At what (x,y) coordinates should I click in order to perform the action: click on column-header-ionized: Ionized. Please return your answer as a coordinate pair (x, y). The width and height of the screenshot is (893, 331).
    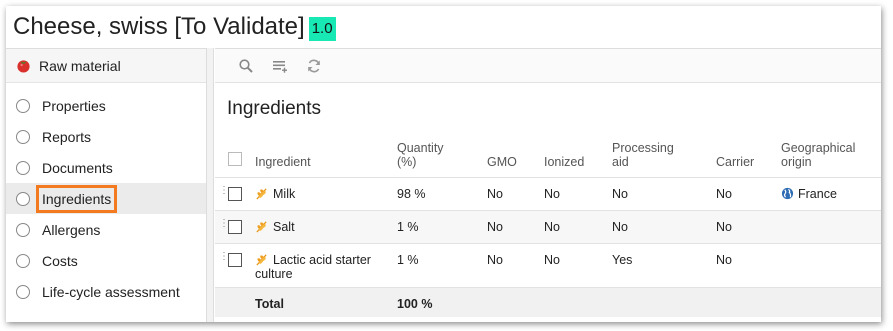
    Looking at the image, I should click on (578, 158).